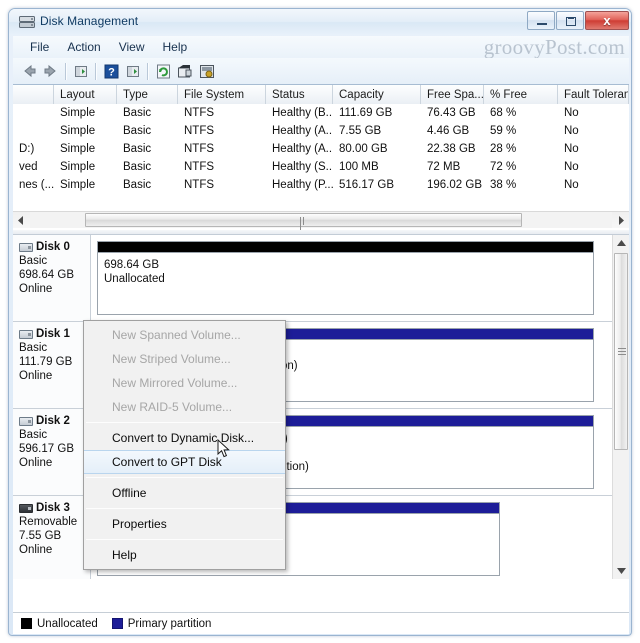 This screenshot has width=640, height=643. Describe the element at coordinates (33, 348) in the screenshot. I see `disk-kind-1: Basic` at that location.